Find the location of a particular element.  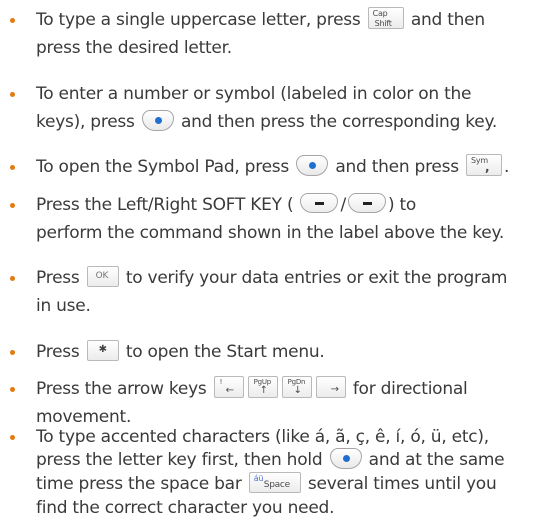

space-key-icon: áü Space is located at coordinates (274, 482).